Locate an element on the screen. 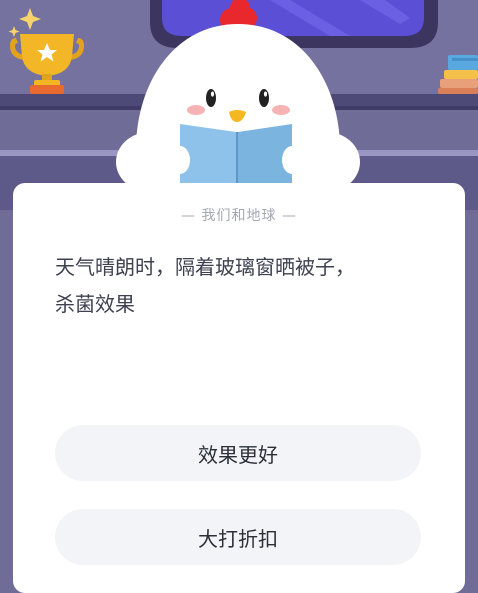 The height and width of the screenshot is (593, 478). question-text: 天气晴朗时，隔着玻璃窗晒被子， 杀菌效果 is located at coordinates (240, 286).